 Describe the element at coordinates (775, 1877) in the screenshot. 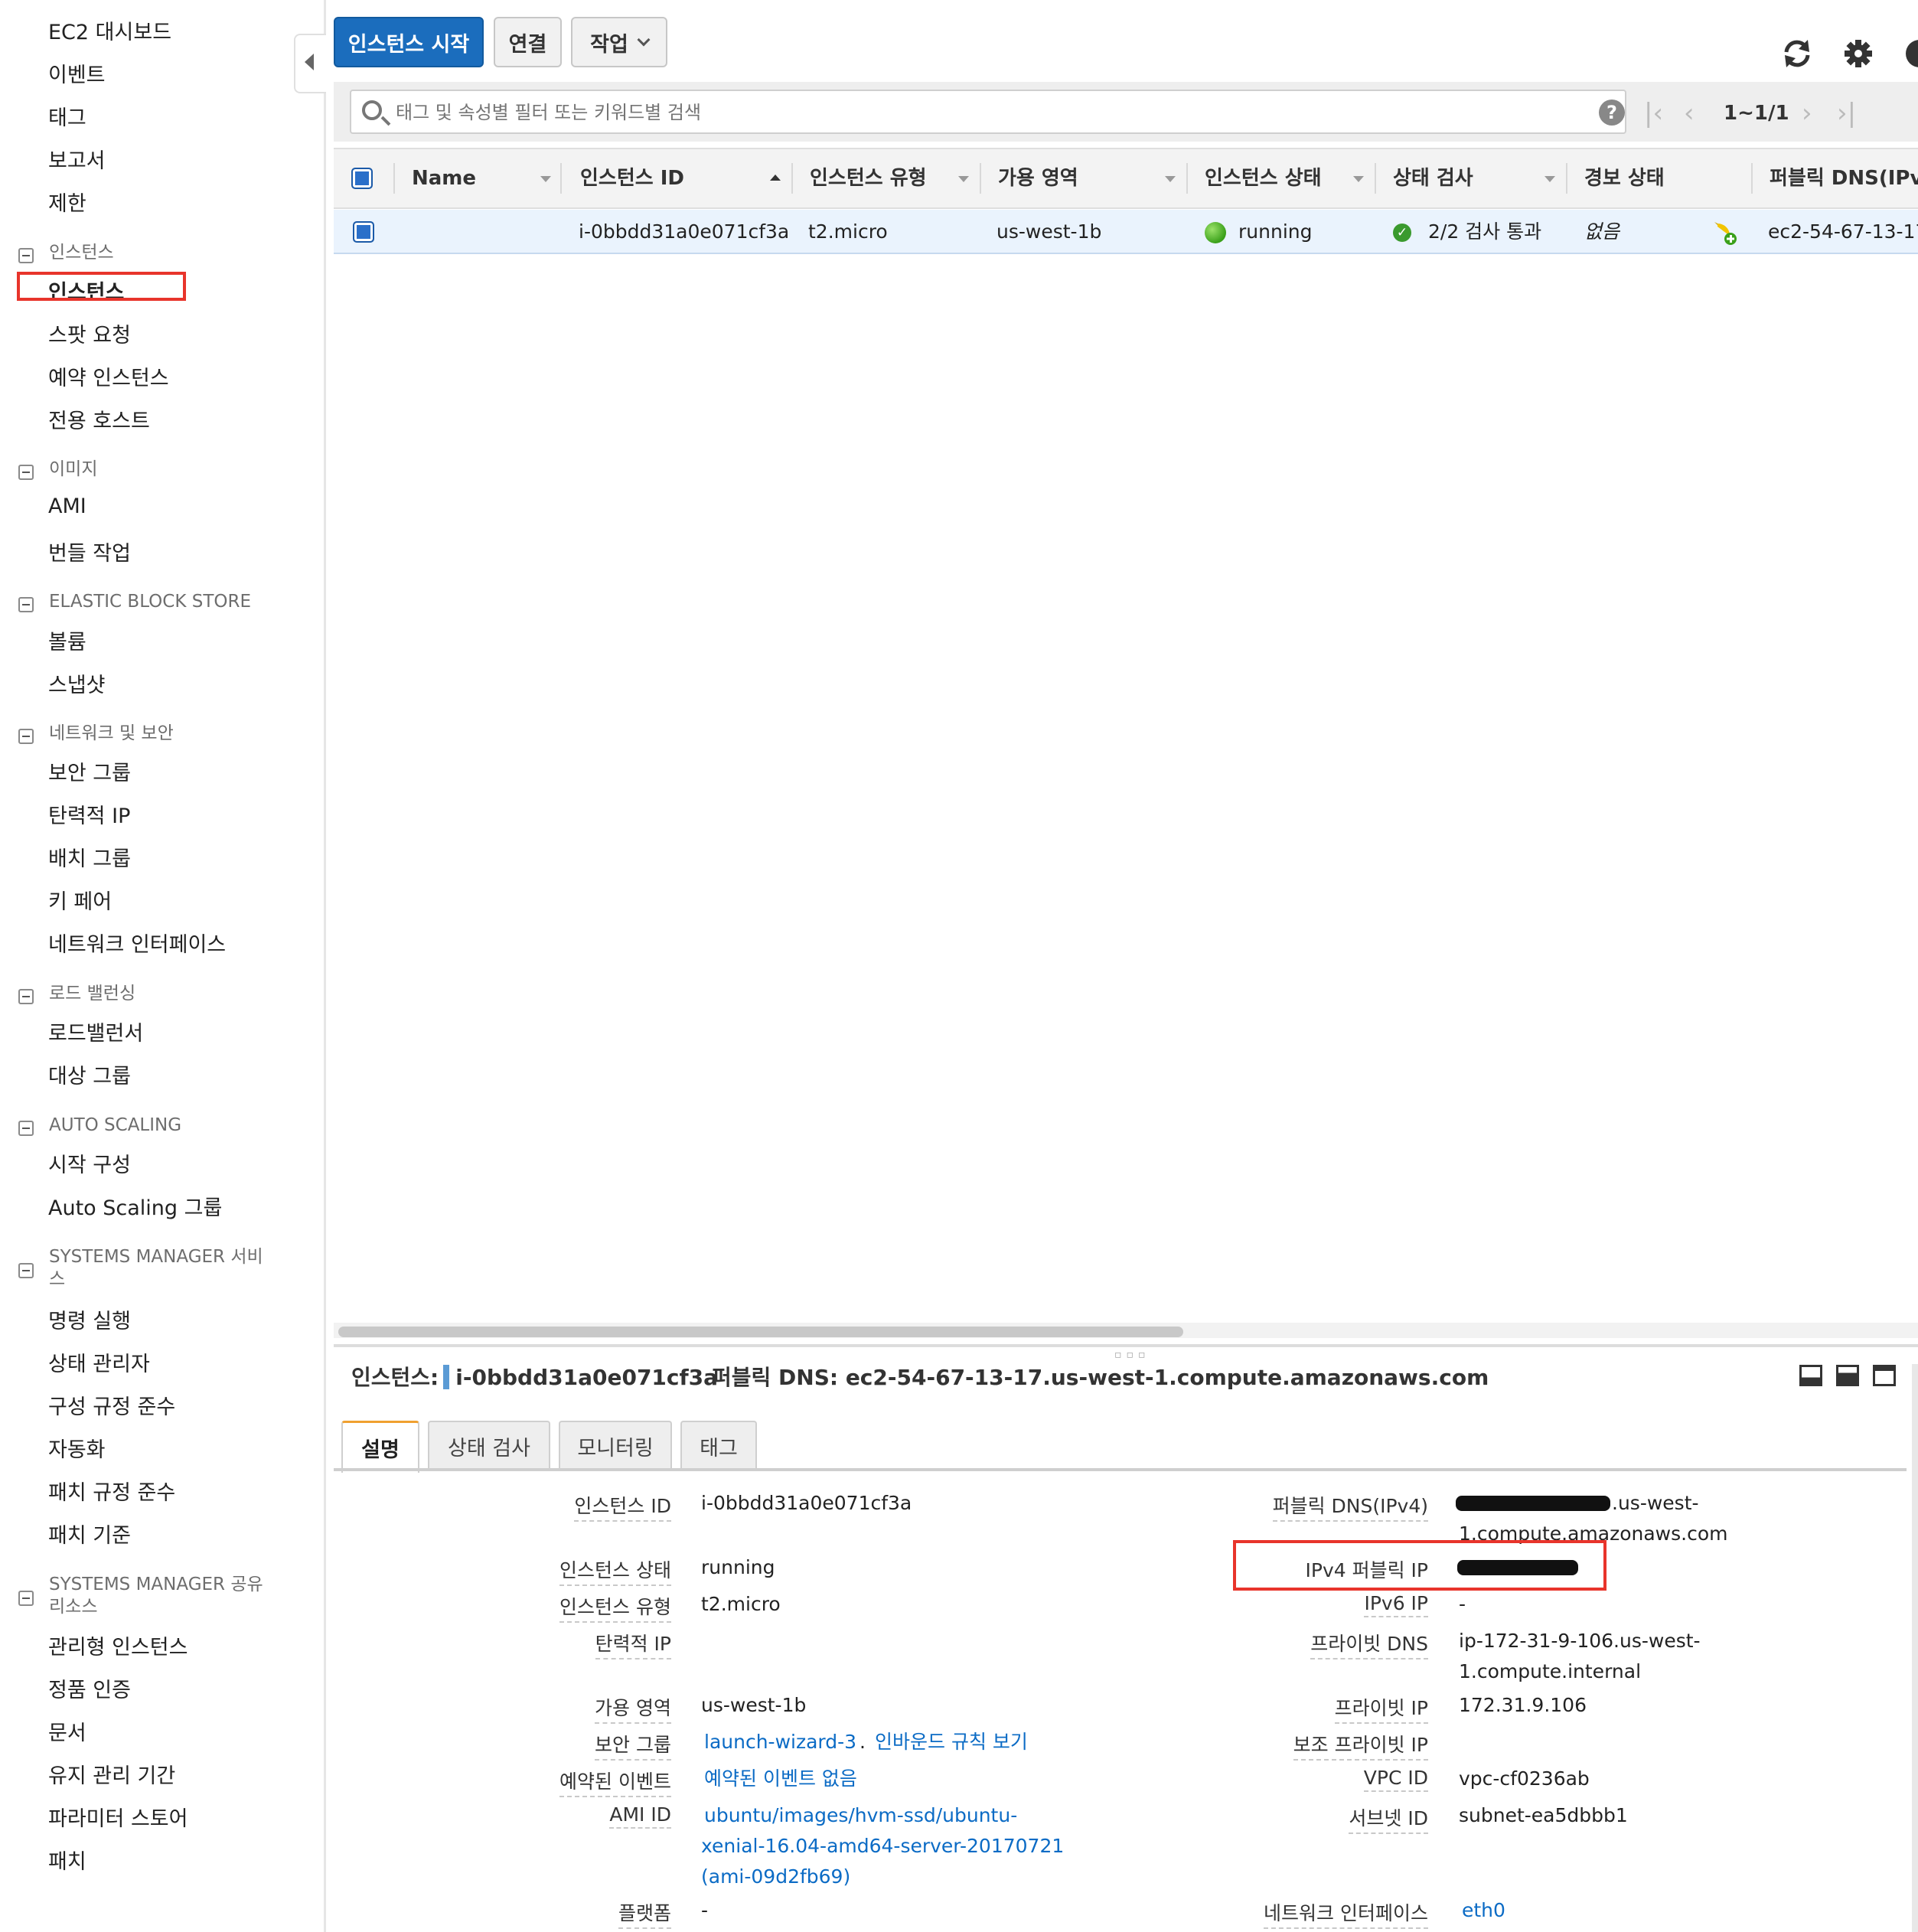

I see `value-ami-id-line3: (ami-09d2fb69)` at that location.